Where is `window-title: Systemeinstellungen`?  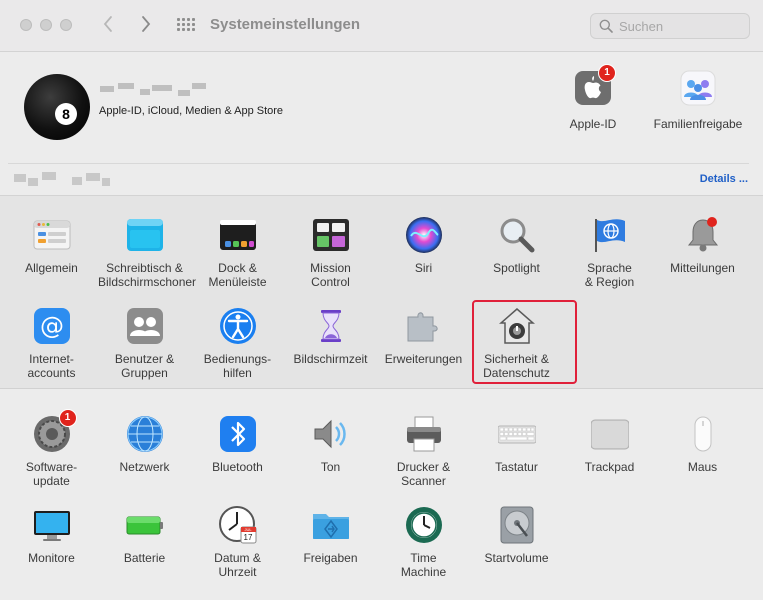
window-title: Systemeinstellungen is located at coordinates (285, 24).